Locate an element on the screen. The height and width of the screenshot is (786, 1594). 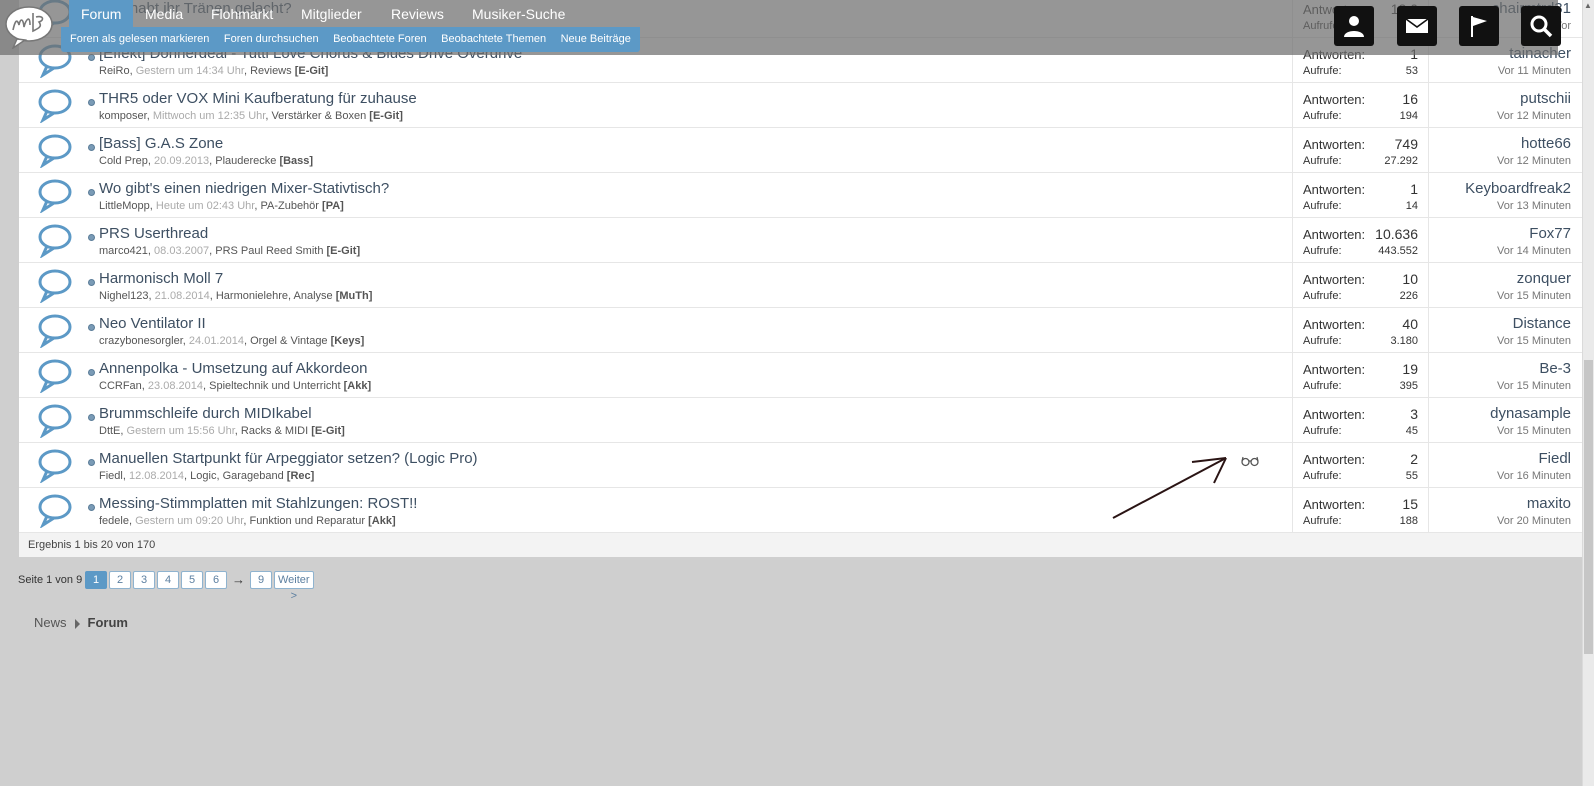
thread-date: Mittwoch um 12:35 Uhr is located at coordinates (209, 116).